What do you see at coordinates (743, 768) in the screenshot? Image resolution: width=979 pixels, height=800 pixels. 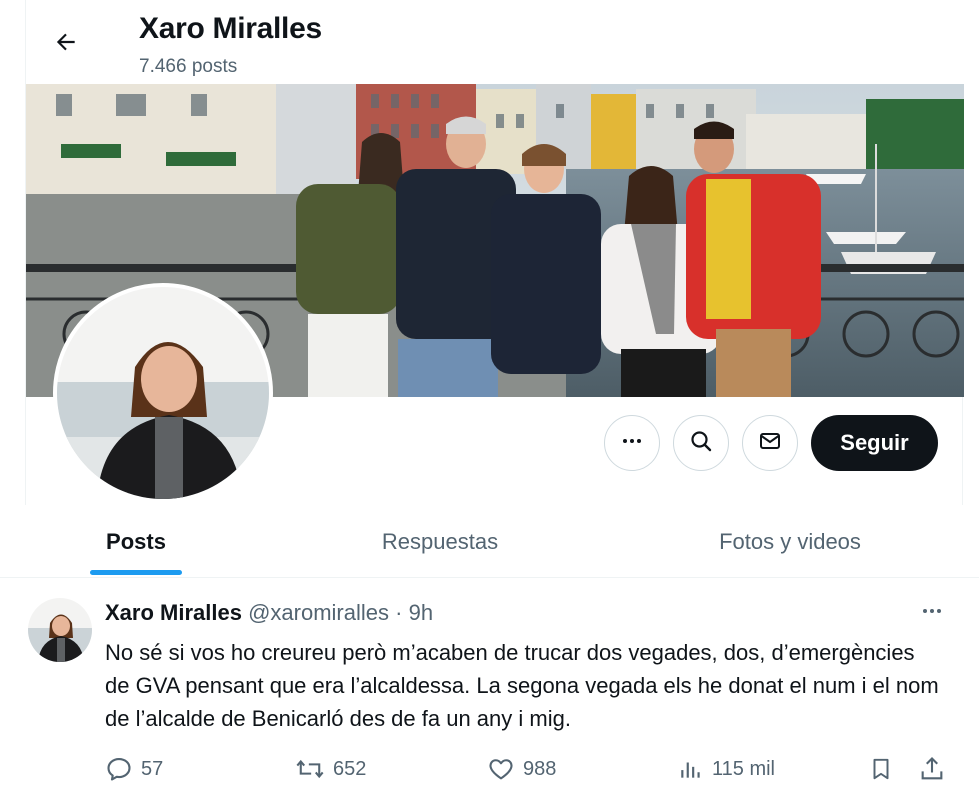 I see `views-count: 115 mil` at bounding box center [743, 768].